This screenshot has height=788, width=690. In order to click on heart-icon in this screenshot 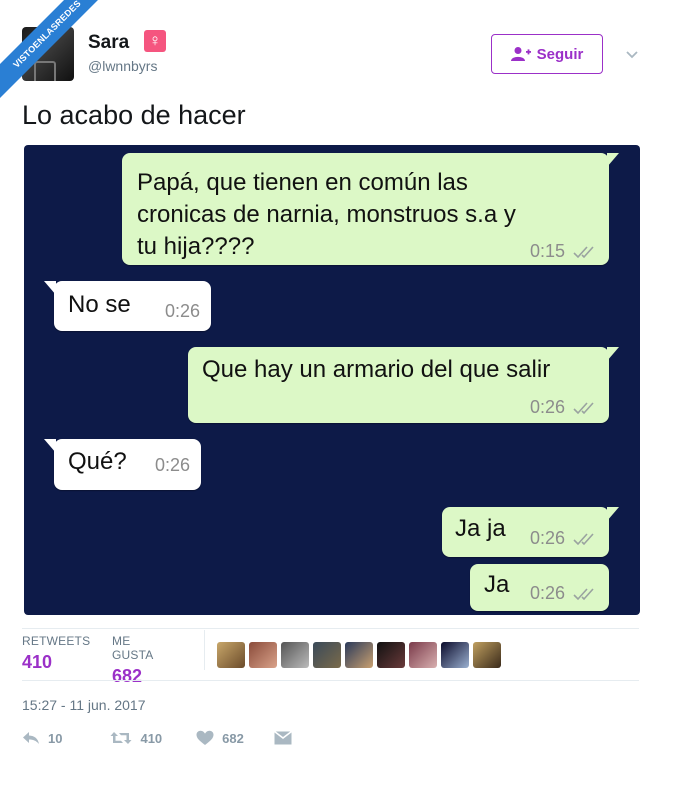, I will do `click(205, 737)`.